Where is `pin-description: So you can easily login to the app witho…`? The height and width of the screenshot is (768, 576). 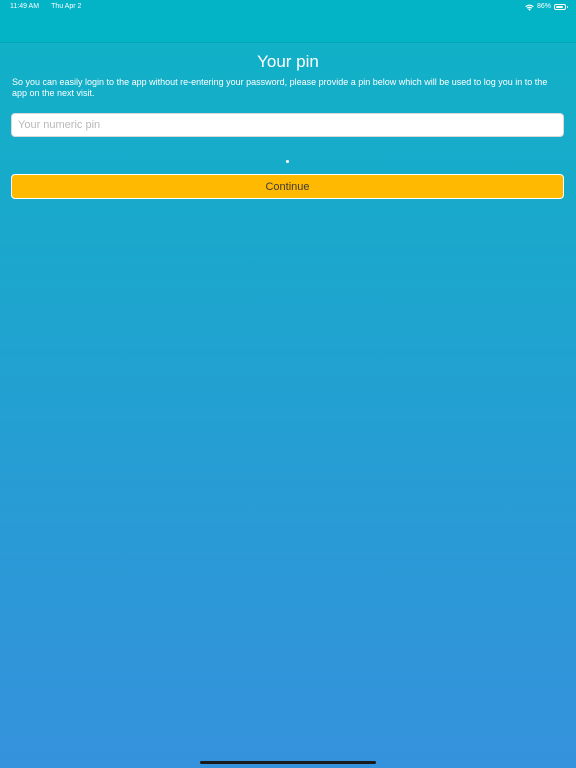
pin-description: So you can easily login to the app witho… is located at coordinates (280, 87).